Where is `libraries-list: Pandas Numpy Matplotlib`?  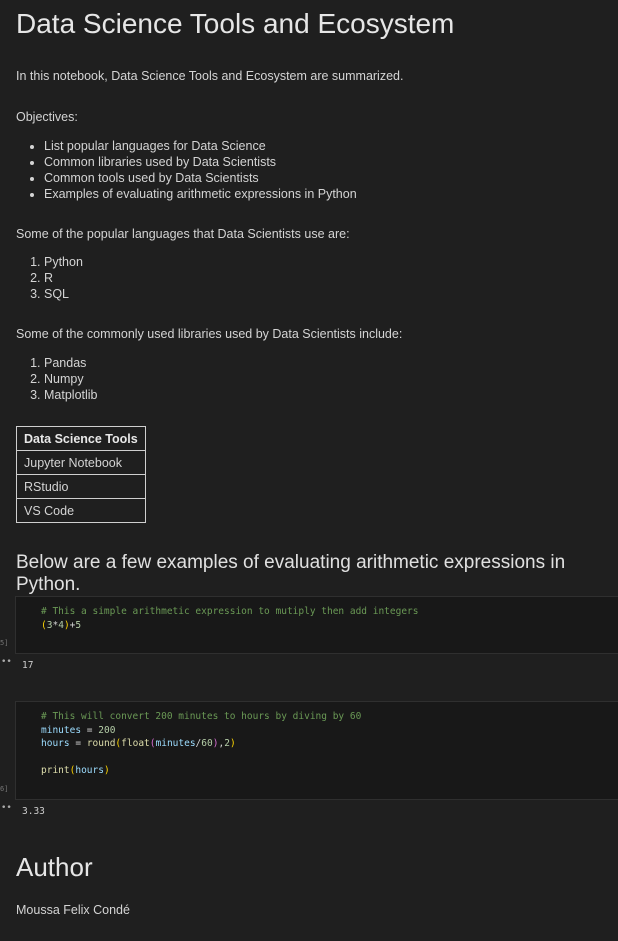 libraries-list: Pandas Numpy Matplotlib is located at coordinates (57, 379).